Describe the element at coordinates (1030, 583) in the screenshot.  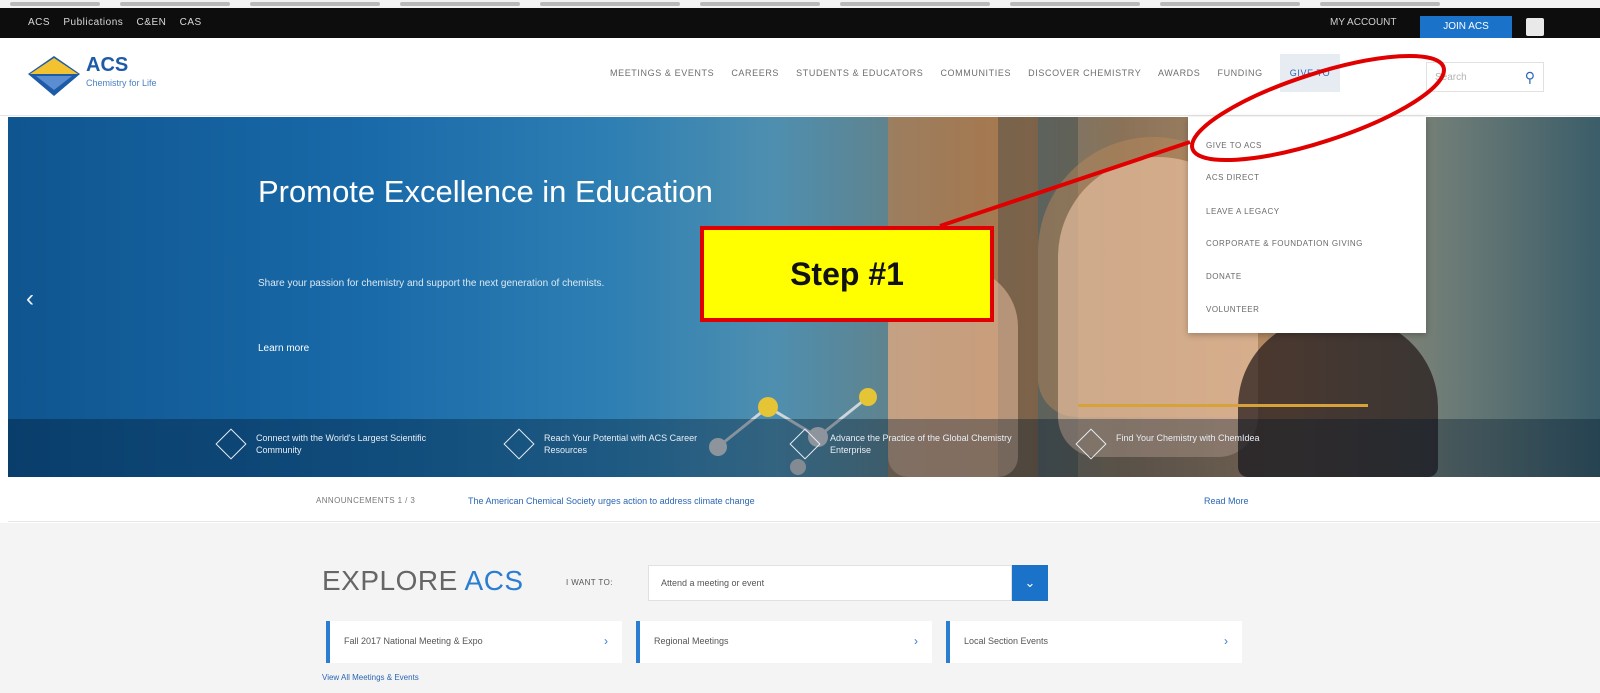
I see `select-dropdown-button: ⌄` at that location.